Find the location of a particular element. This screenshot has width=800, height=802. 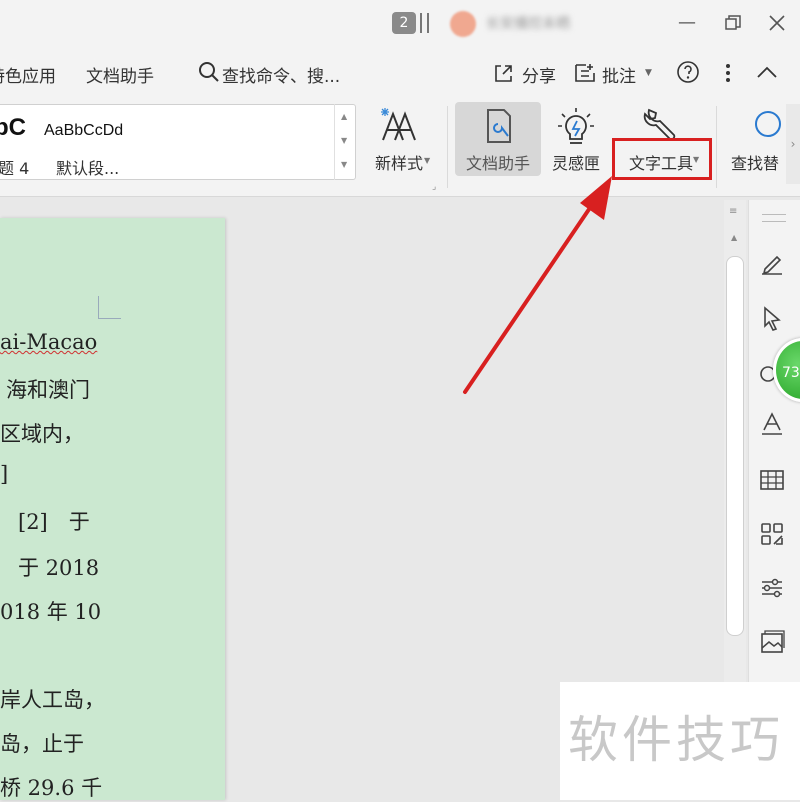

watermark: 软件技巧 is located at coordinates (676, 740).